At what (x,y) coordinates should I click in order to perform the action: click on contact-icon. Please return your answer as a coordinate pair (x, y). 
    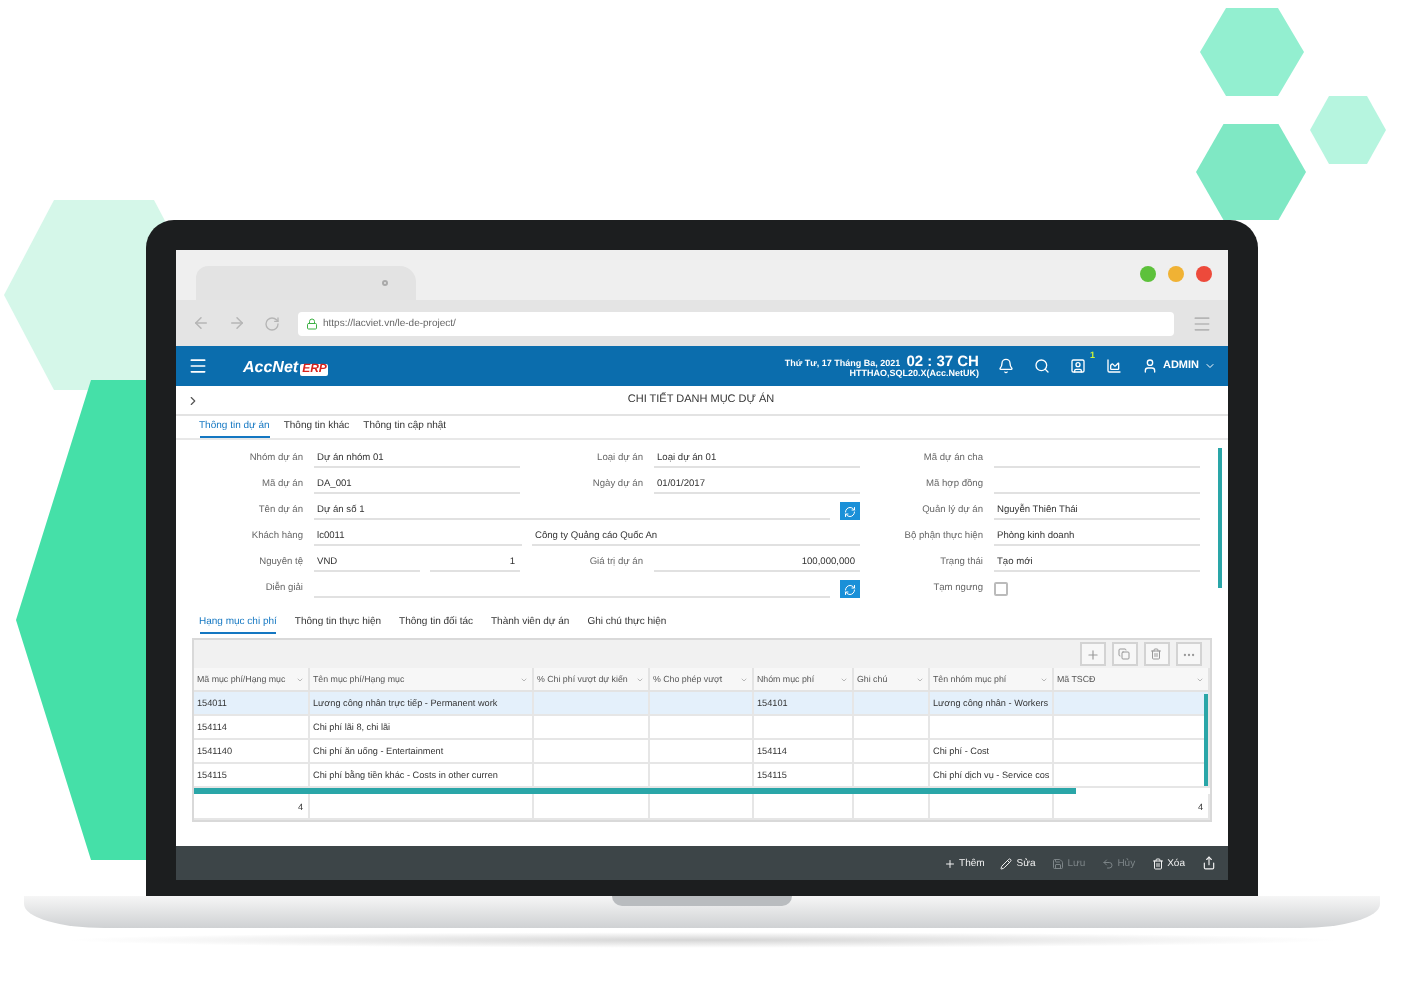
    Looking at the image, I should click on (1078, 366).